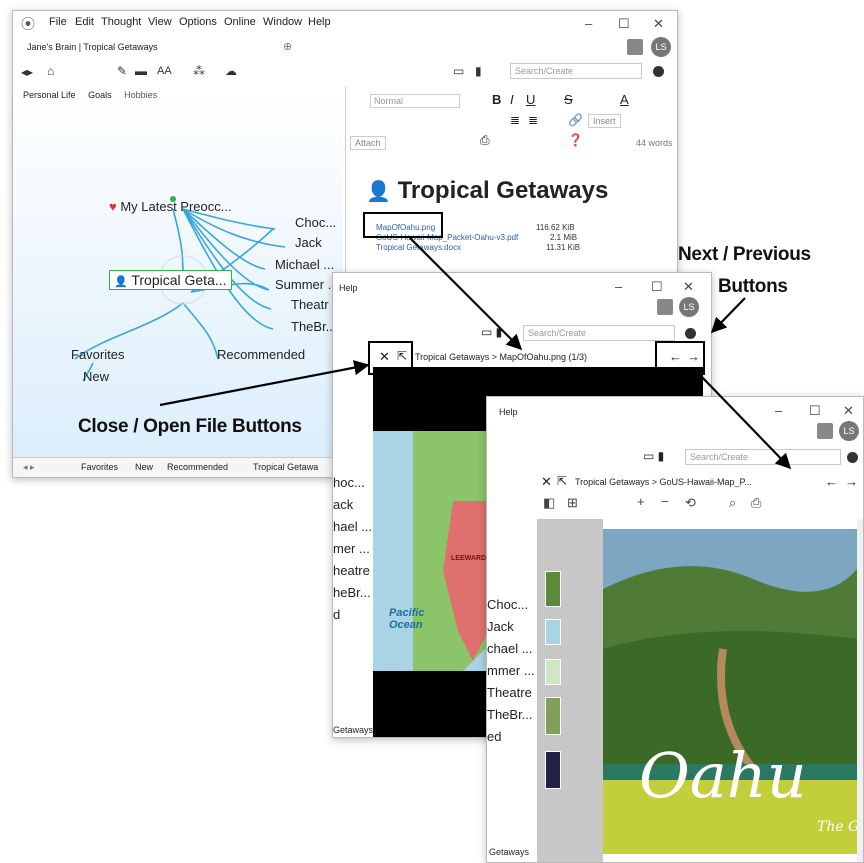  What do you see at coordinates (732, 503) in the screenshot?
I see `search-icon: ⌕` at bounding box center [732, 503].